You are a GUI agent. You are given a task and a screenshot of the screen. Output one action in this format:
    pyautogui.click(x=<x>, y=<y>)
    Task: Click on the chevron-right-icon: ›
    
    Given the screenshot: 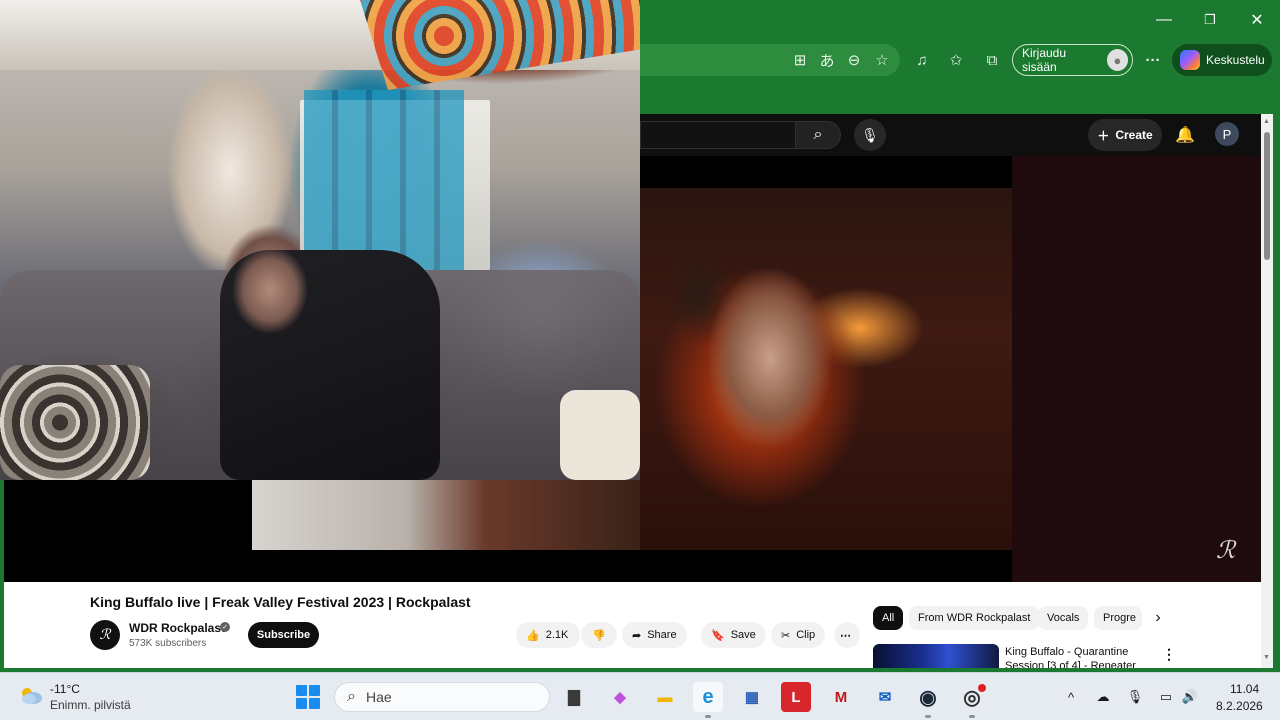 What is the action you would take?
    pyautogui.click(x=1158, y=618)
    